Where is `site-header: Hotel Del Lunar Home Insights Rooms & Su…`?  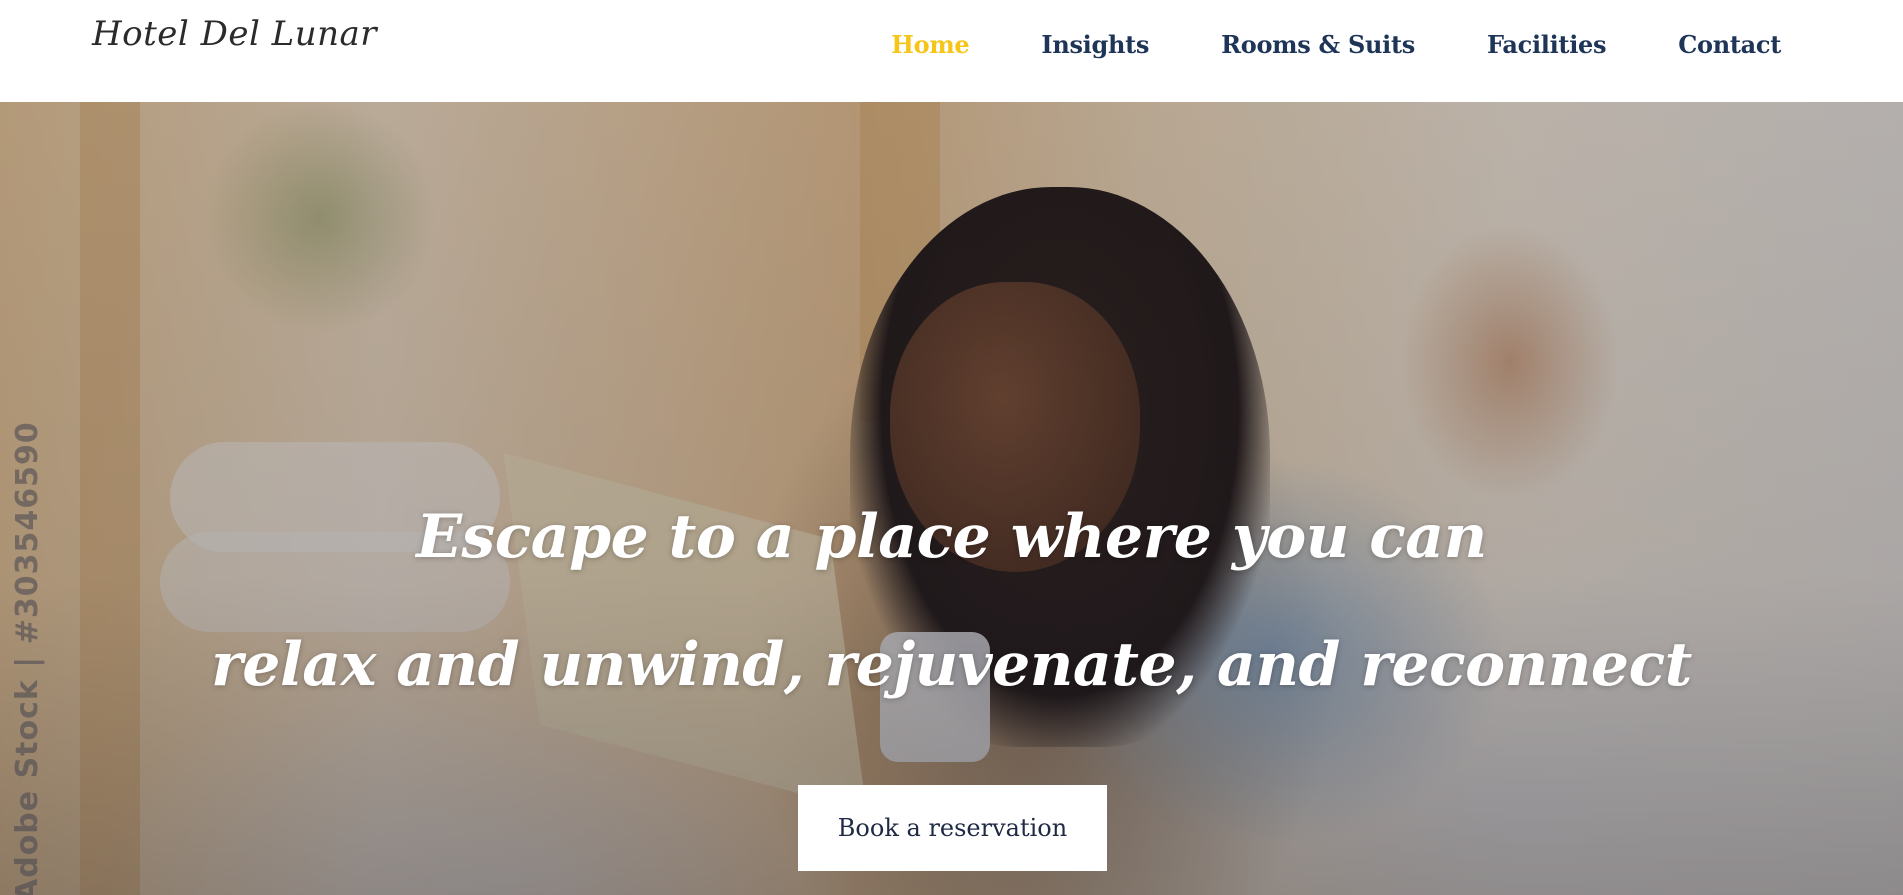 site-header: Hotel Del Lunar Home Insights Rooms & Su… is located at coordinates (951, 51).